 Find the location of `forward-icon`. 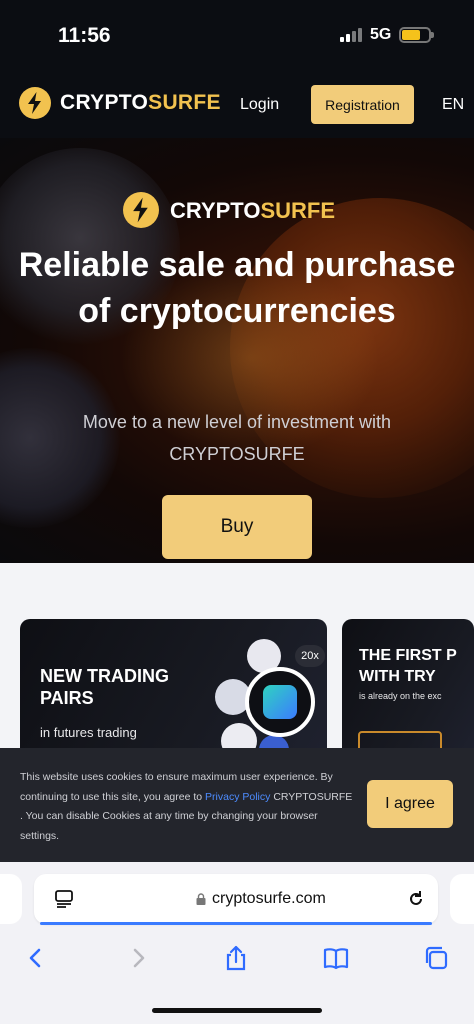

forward-icon is located at coordinates (138, 958).